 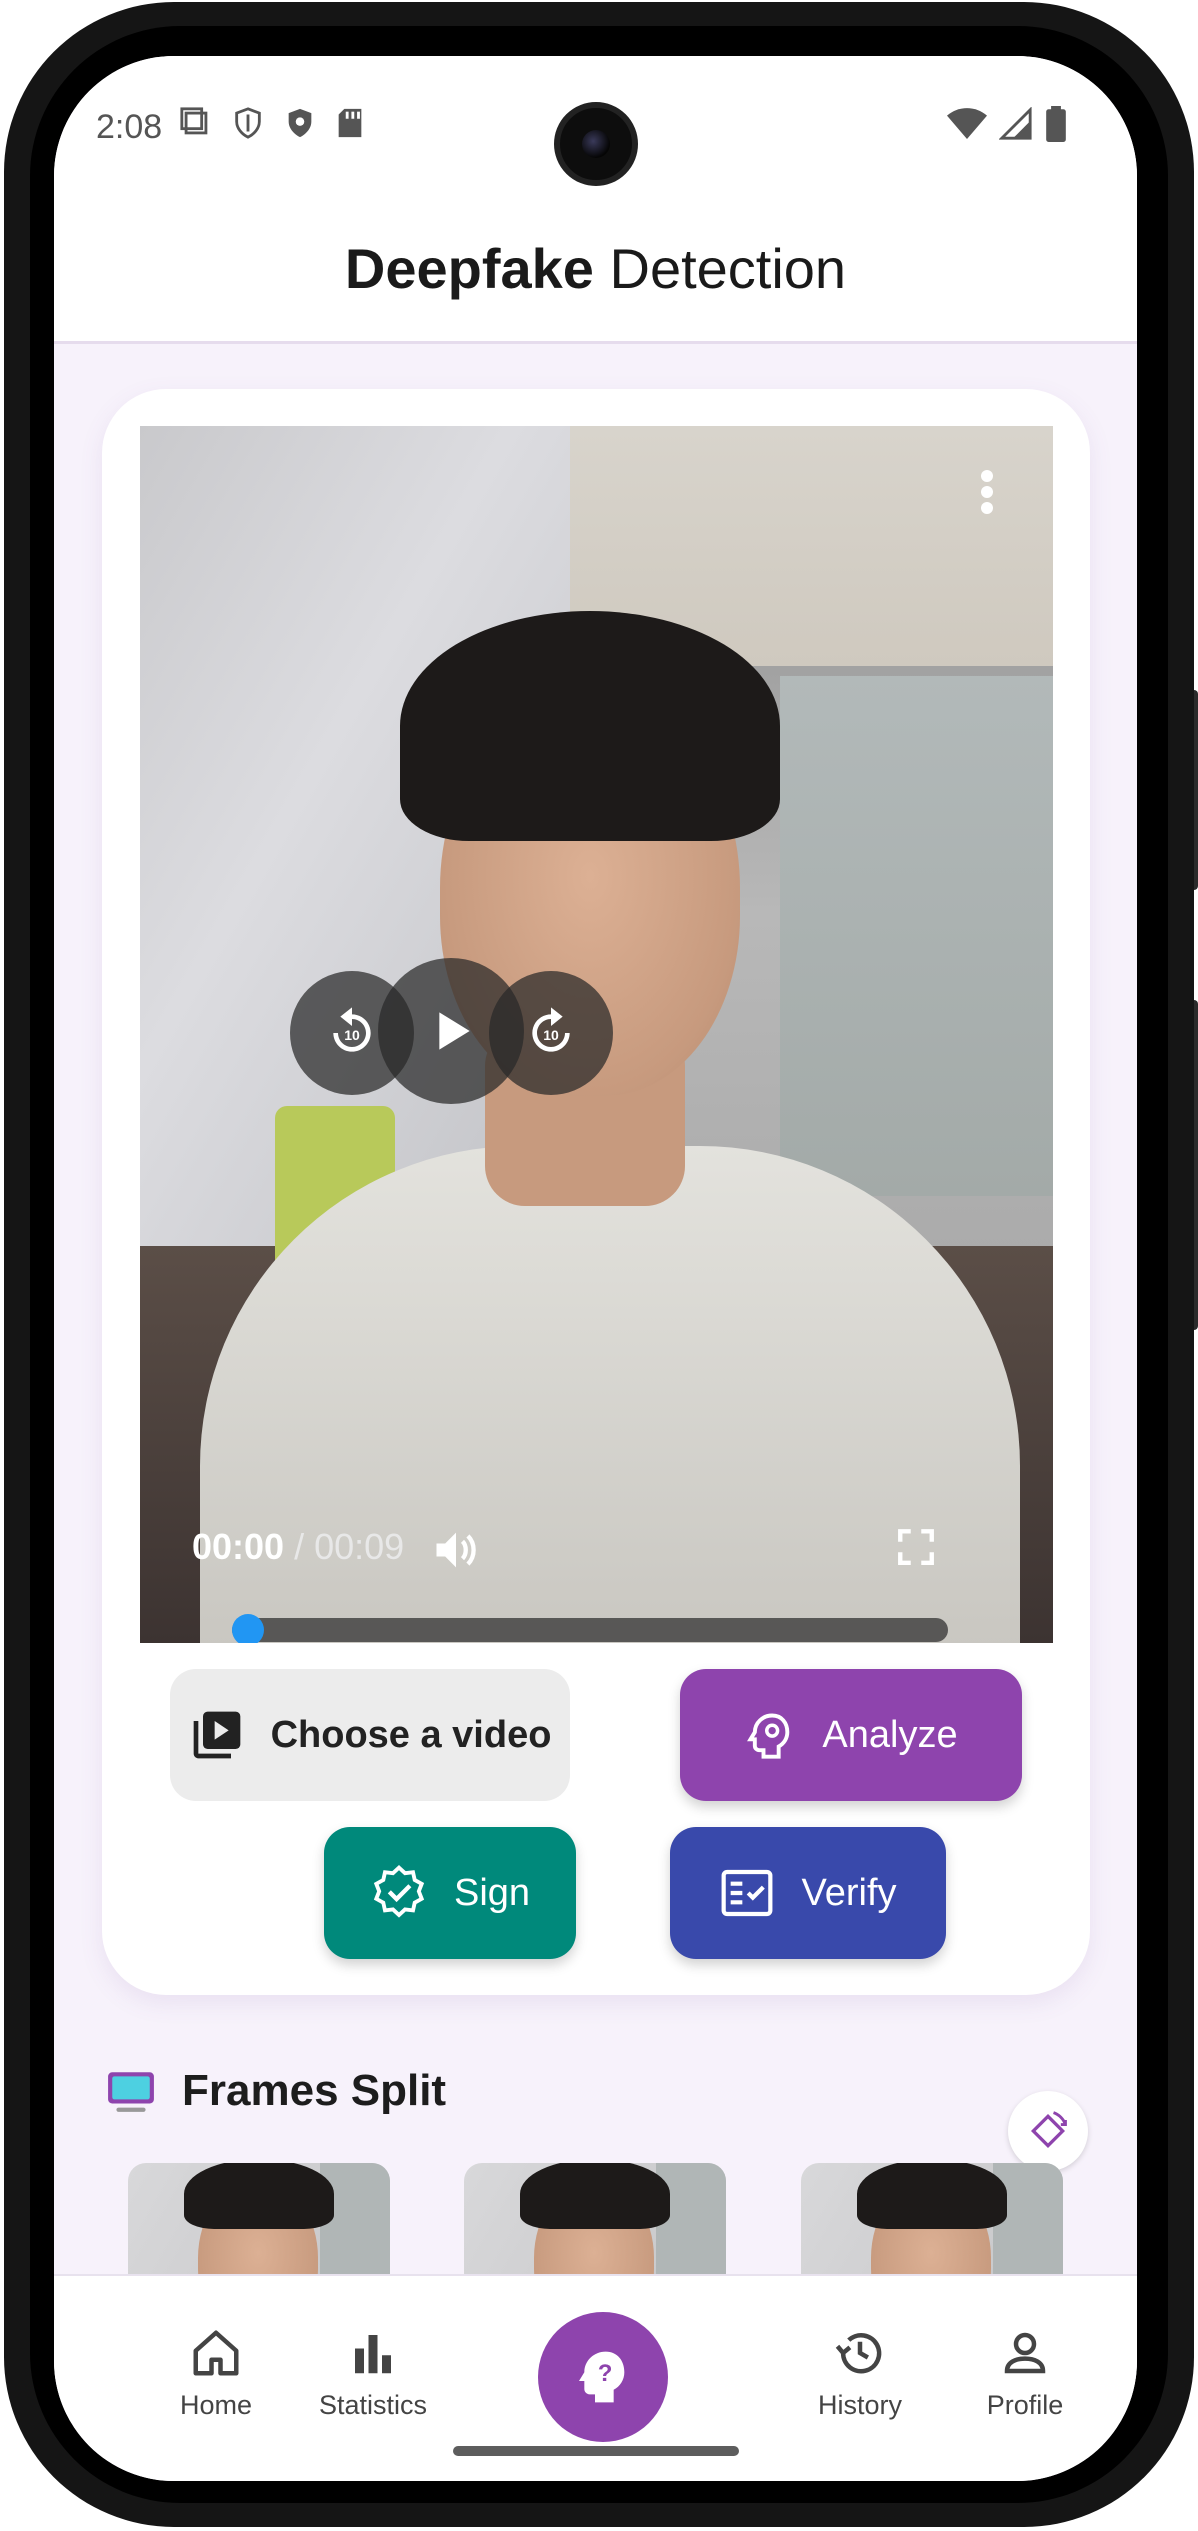 What do you see at coordinates (849, 1892) in the screenshot?
I see `verify-label: Verify` at bounding box center [849, 1892].